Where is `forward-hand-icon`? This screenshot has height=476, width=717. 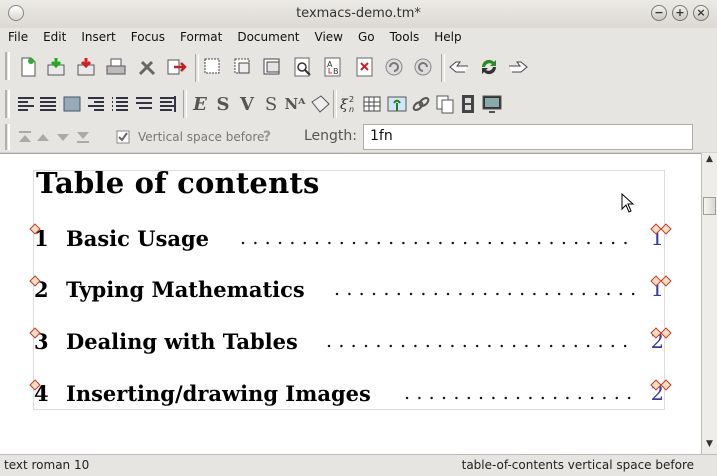 forward-hand-icon is located at coordinates (518, 67).